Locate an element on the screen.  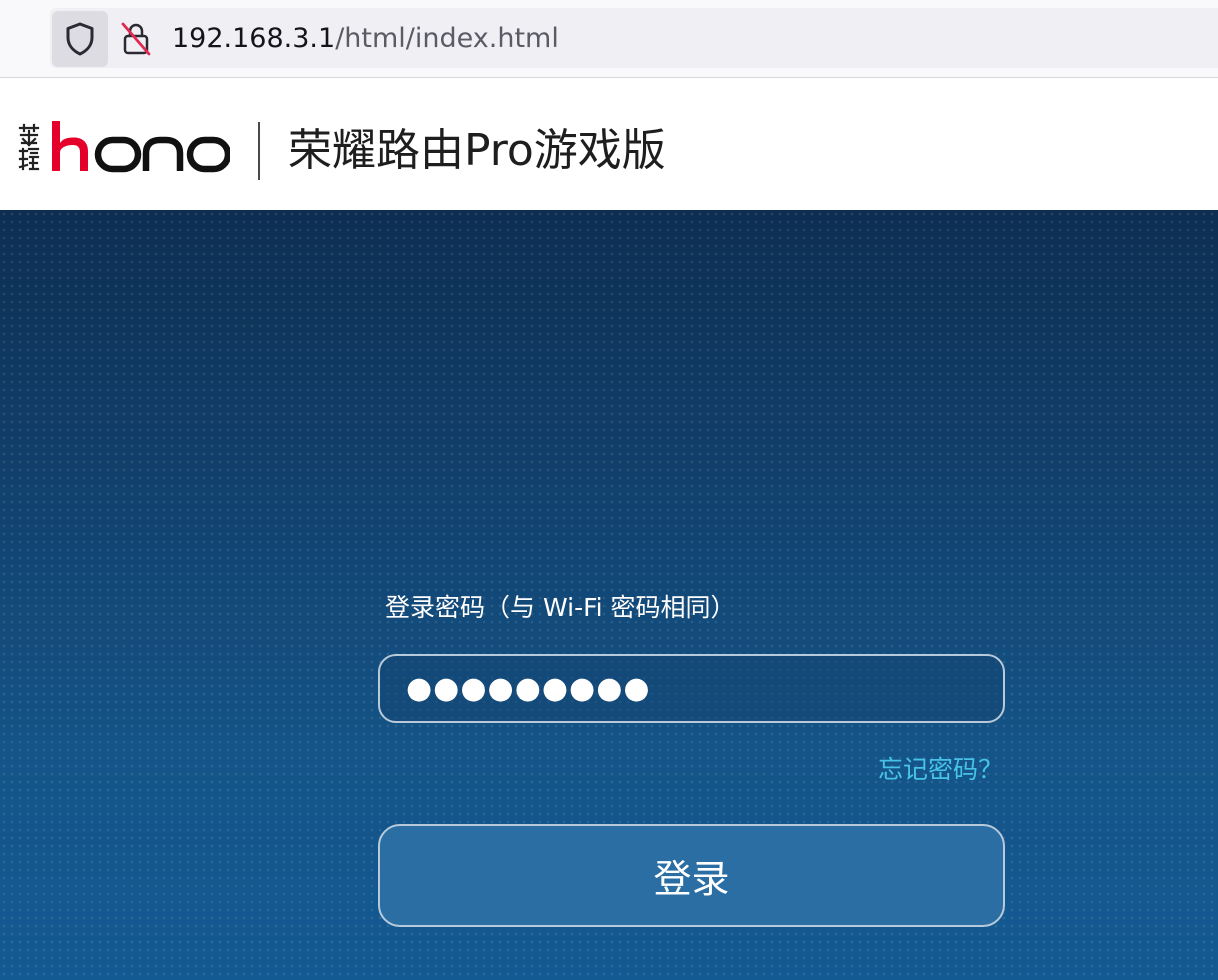
honor-logo is located at coordinates (124, 147).